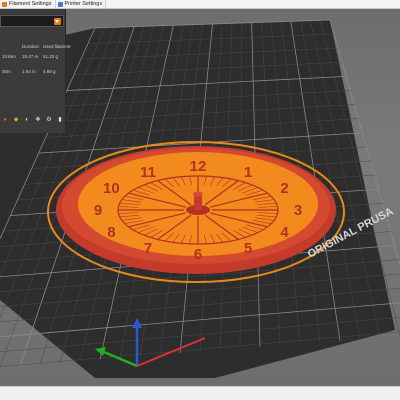 The width and height of the screenshot is (400, 400). Describe the element at coordinates (5, 120) in the screenshot. I see `paint-icon: ●` at that location.